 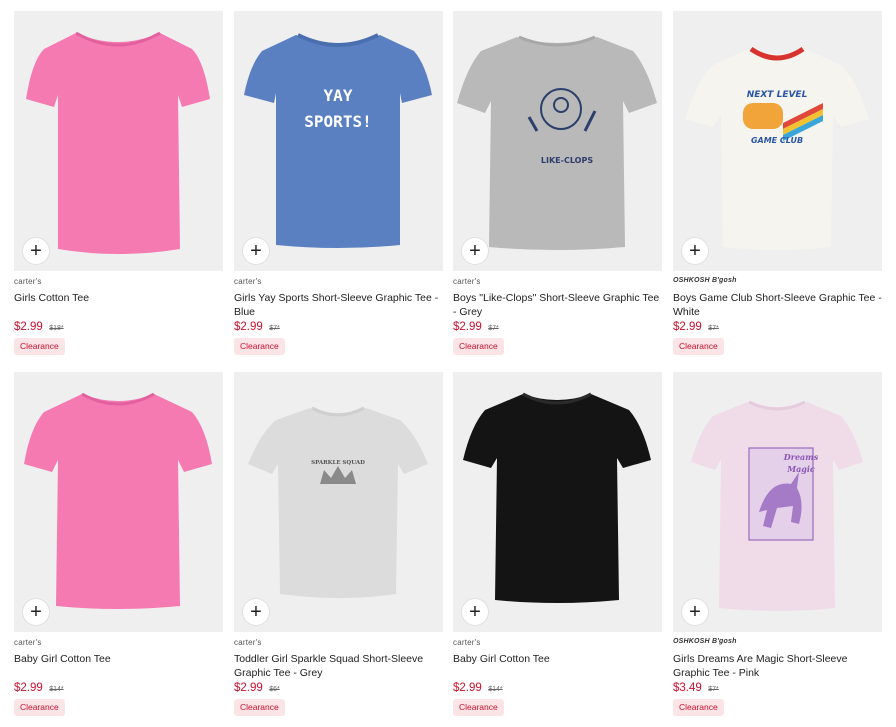 I want to click on graphic-text: Magic, so click(x=800, y=469).